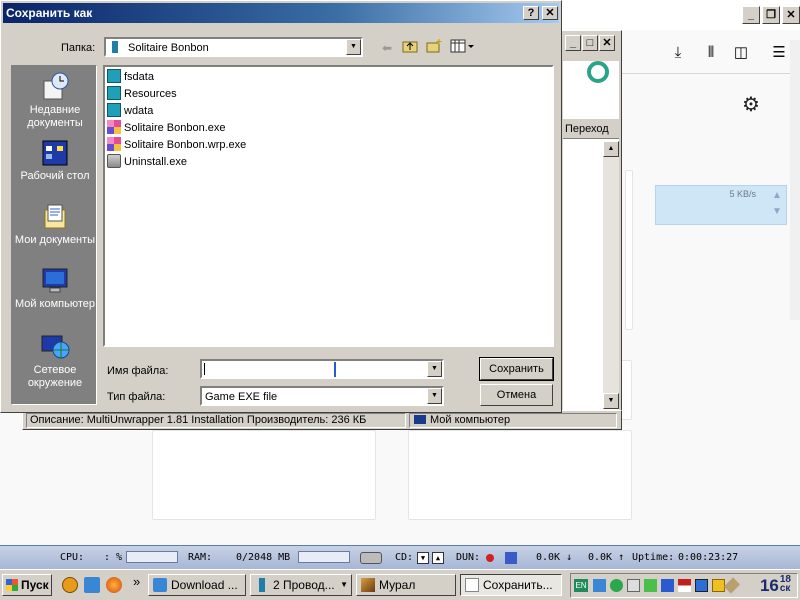 This screenshot has height=600, width=800. What do you see at coordinates (423, 558) in the screenshot?
I see `cd-down-icon: ▼` at bounding box center [423, 558].